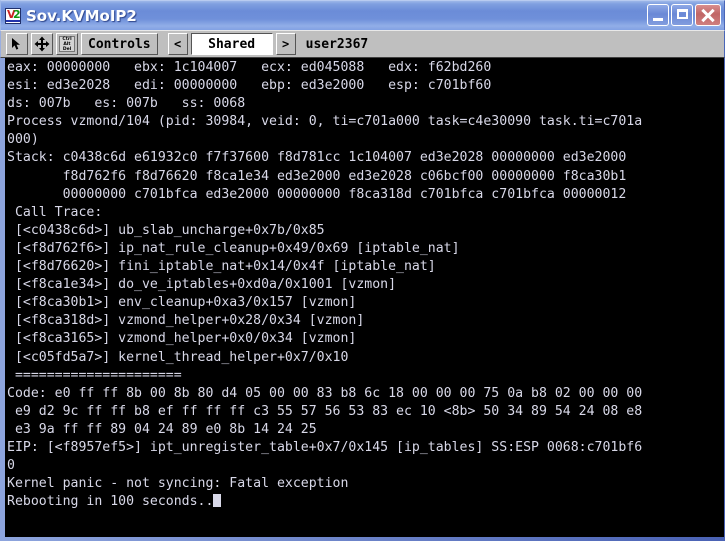 The image size is (725, 541). I want to click on console-line: ds: 007b es: 007b ss: 0068, so click(126, 104).